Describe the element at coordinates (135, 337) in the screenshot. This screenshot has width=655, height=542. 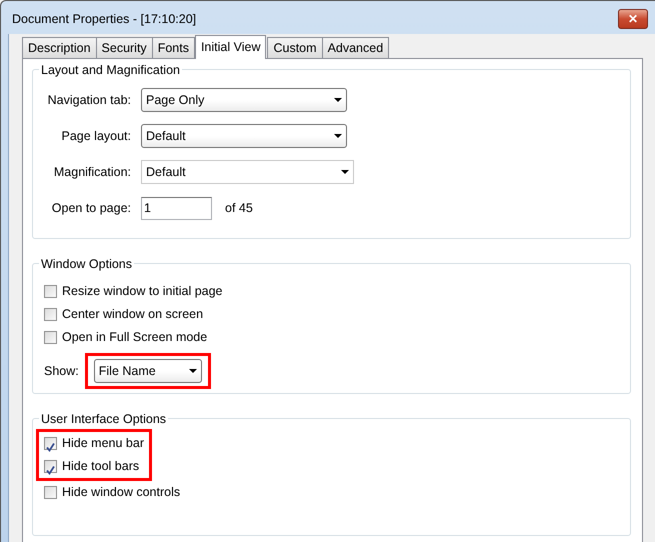
I see `checkbox-label: Open in Full Screen mode` at that location.